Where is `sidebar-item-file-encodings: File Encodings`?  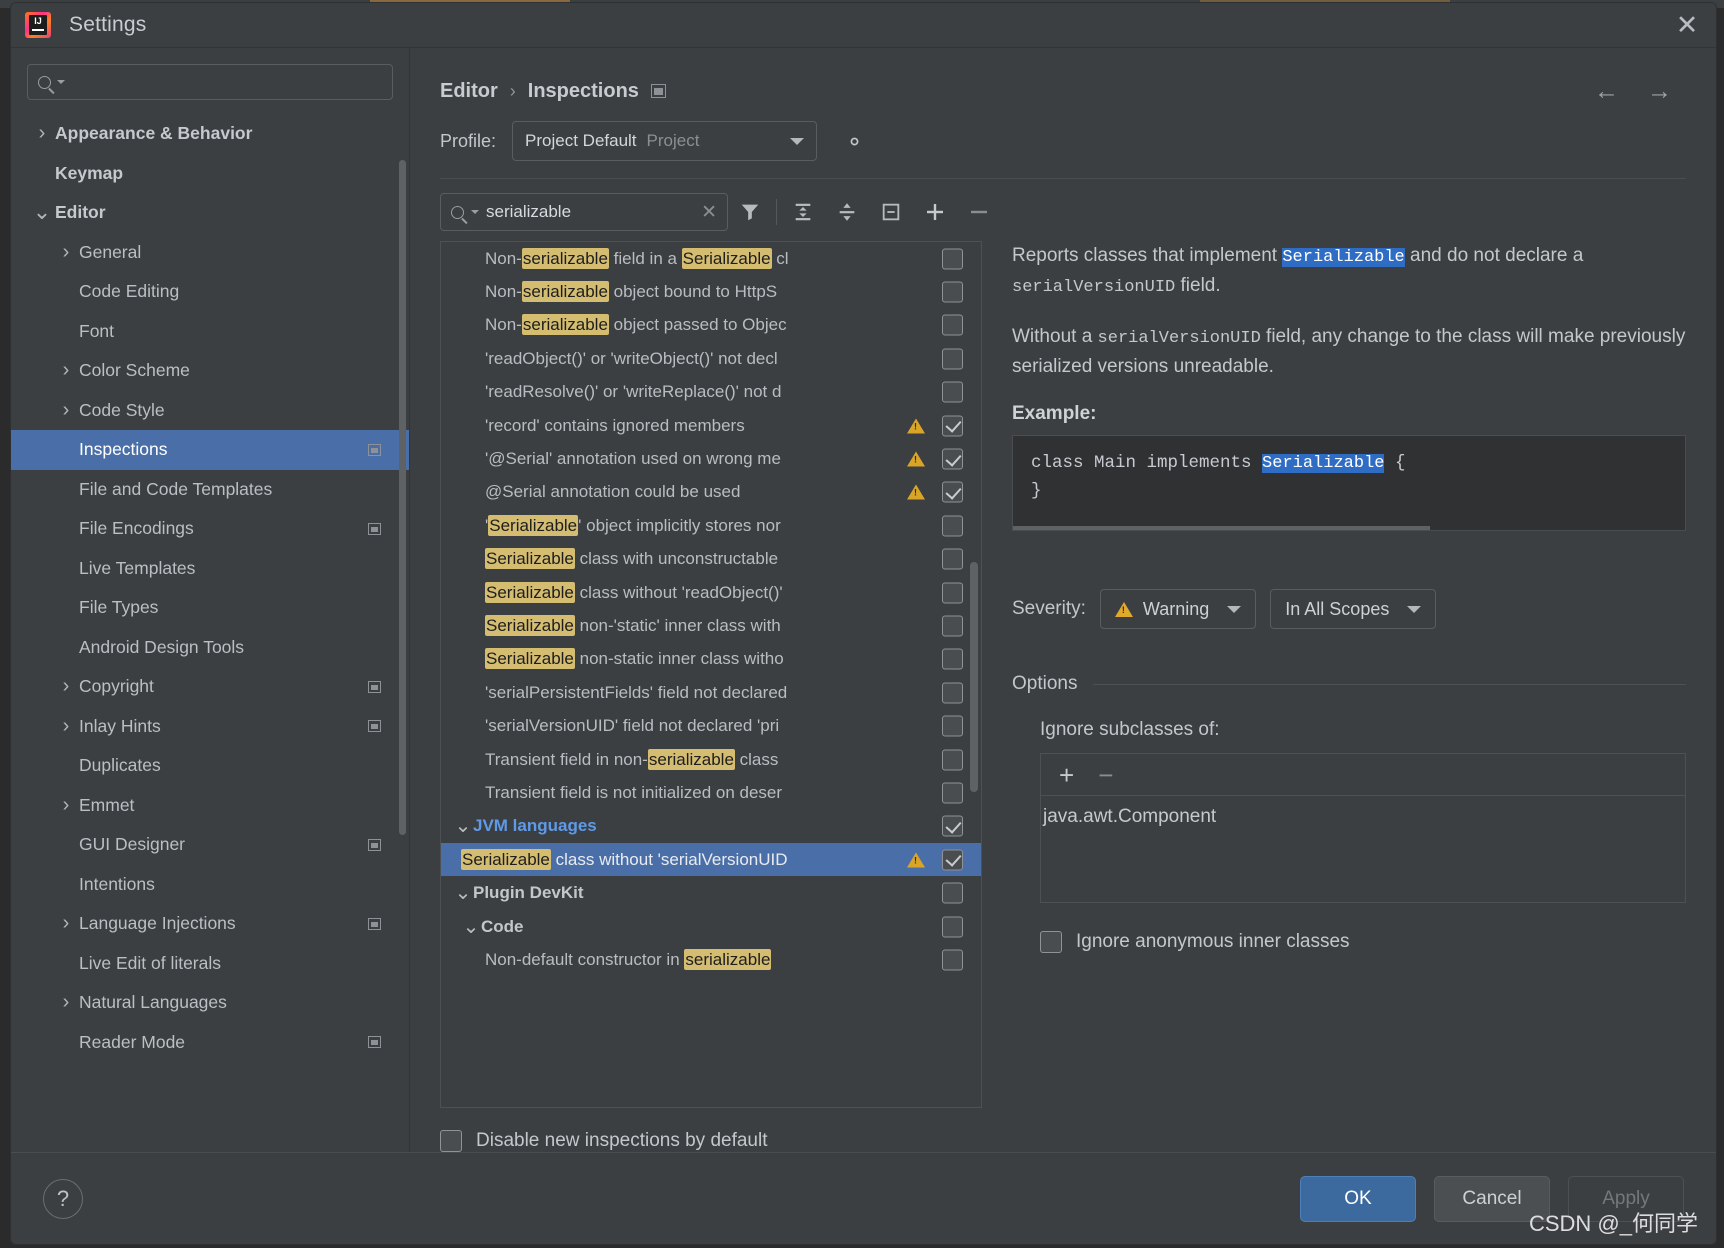
sidebar-item-file-encodings: File Encodings is located at coordinates (210, 529).